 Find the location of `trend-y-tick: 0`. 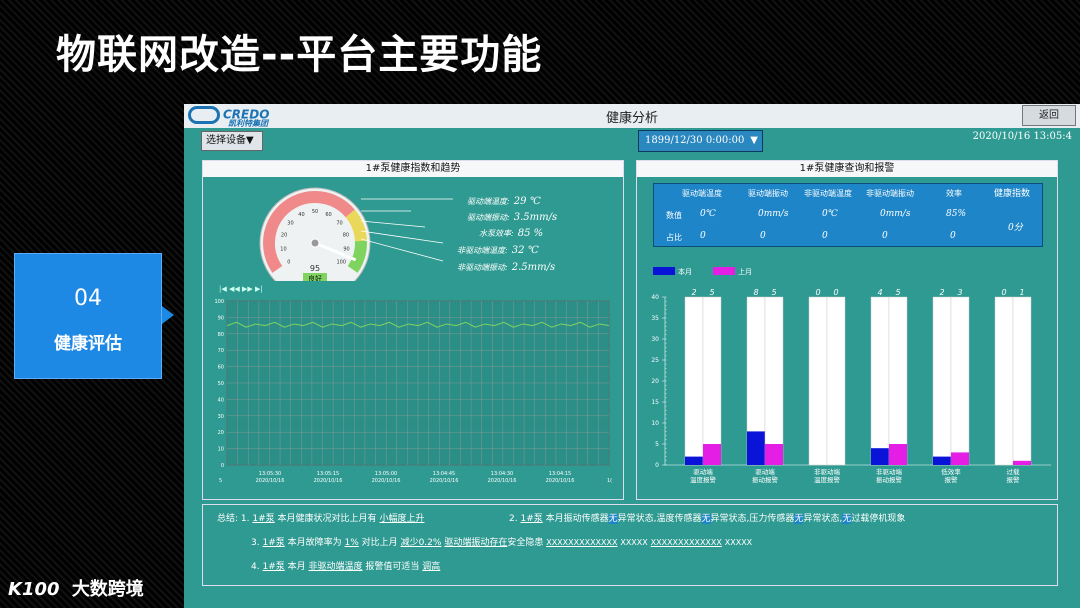

trend-y-tick: 0 is located at coordinates (222, 466).